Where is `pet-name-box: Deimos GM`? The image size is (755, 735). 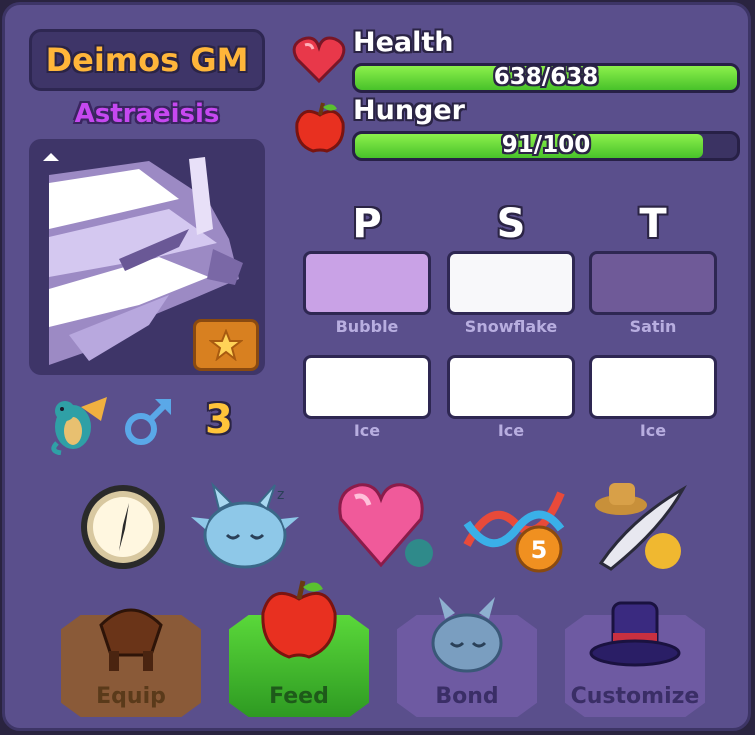
pet-name-box: Deimos GM is located at coordinates (147, 60).